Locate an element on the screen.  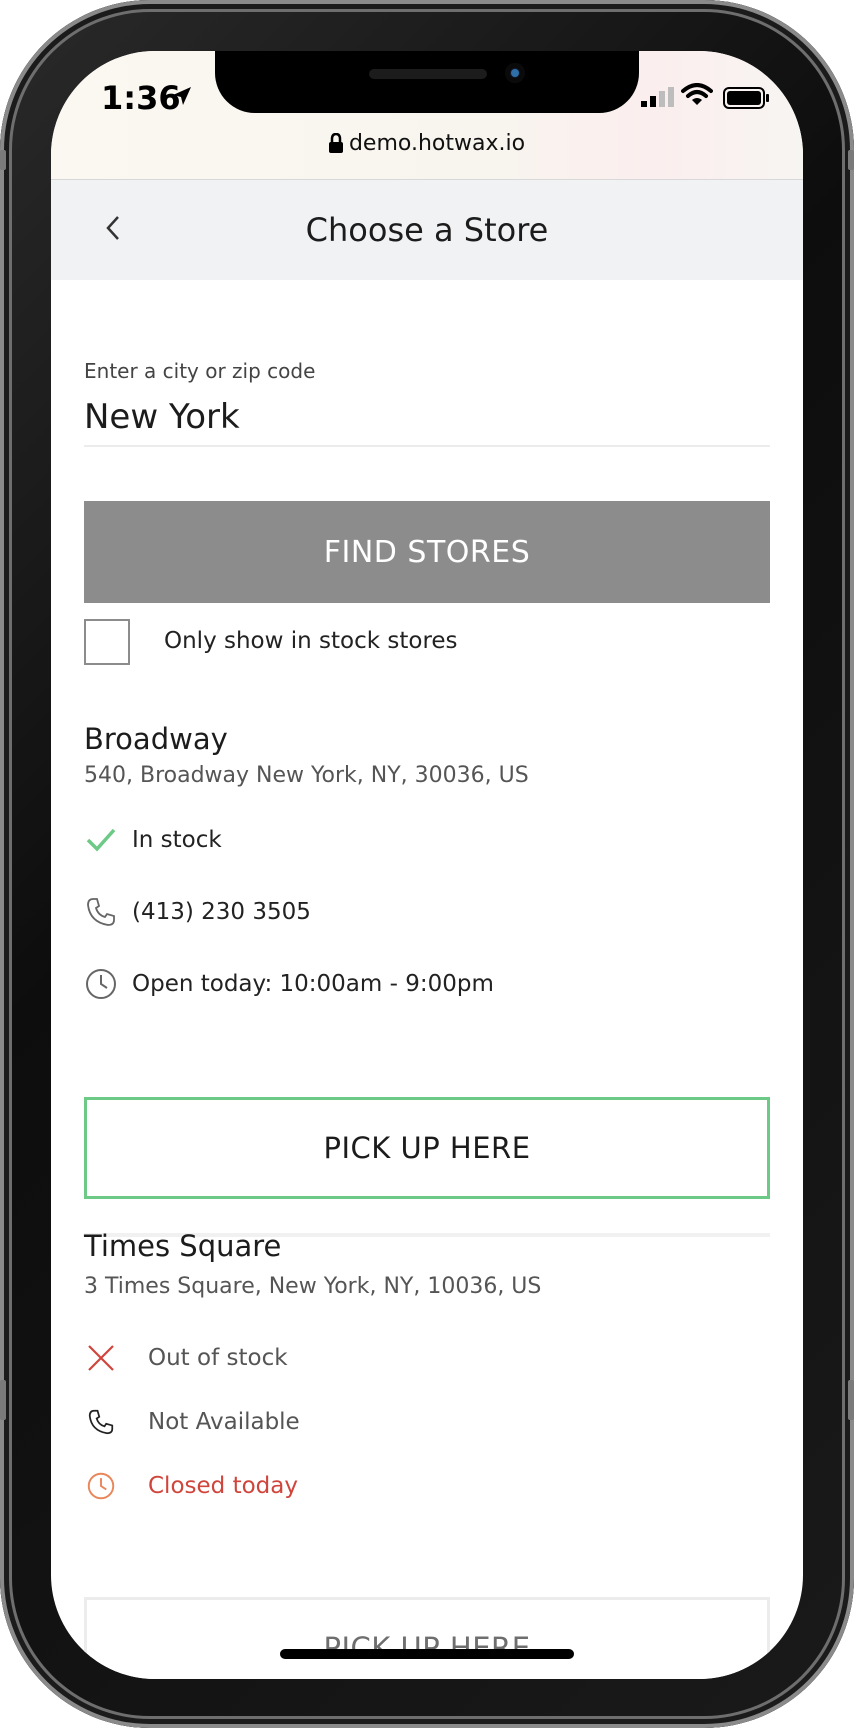
phone-text: Not Available is located at coordinates (224, 1422).